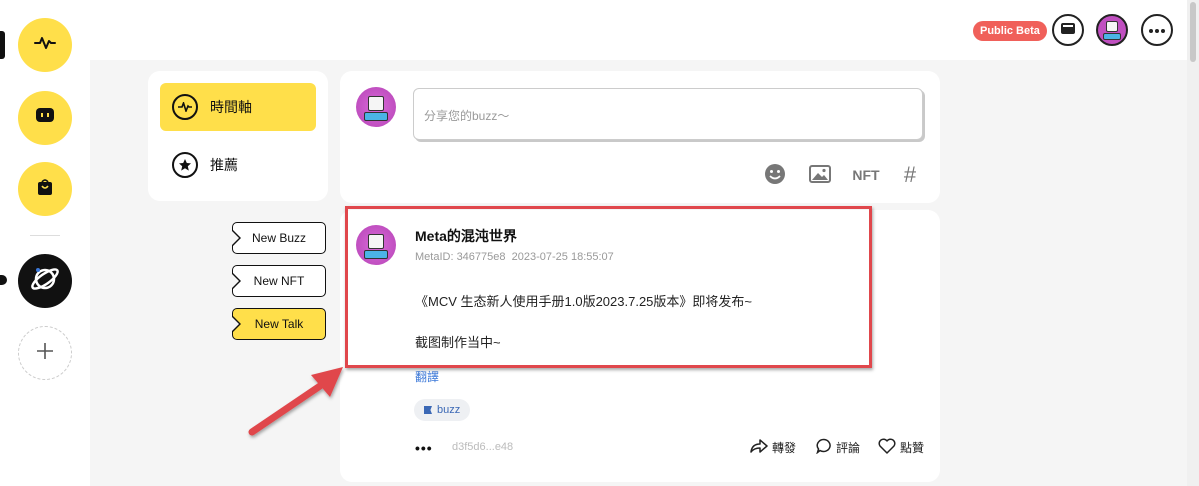 The width and height of the screenshot is (1199, 486). I want to click on rail-shop-button, so click(45, 189).